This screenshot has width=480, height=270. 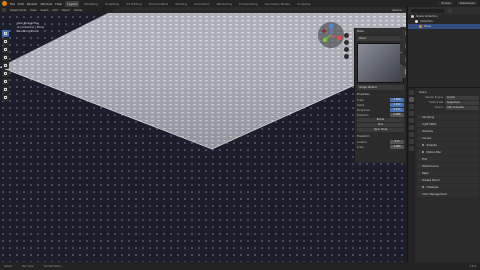 I want to click on prop-label: Feature Set, so click(x=436, y=102).